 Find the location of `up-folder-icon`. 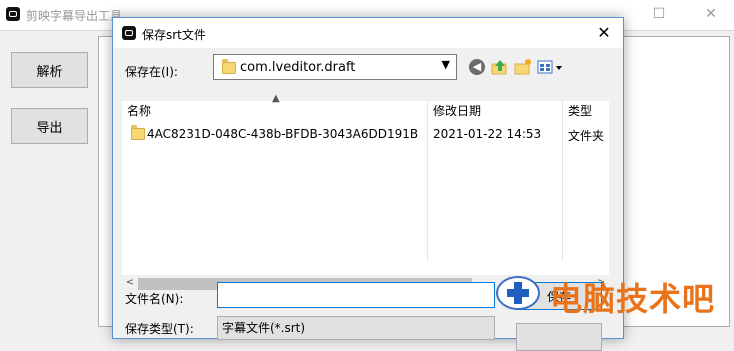

up-folder-icon is located at coordinates (500, 67).